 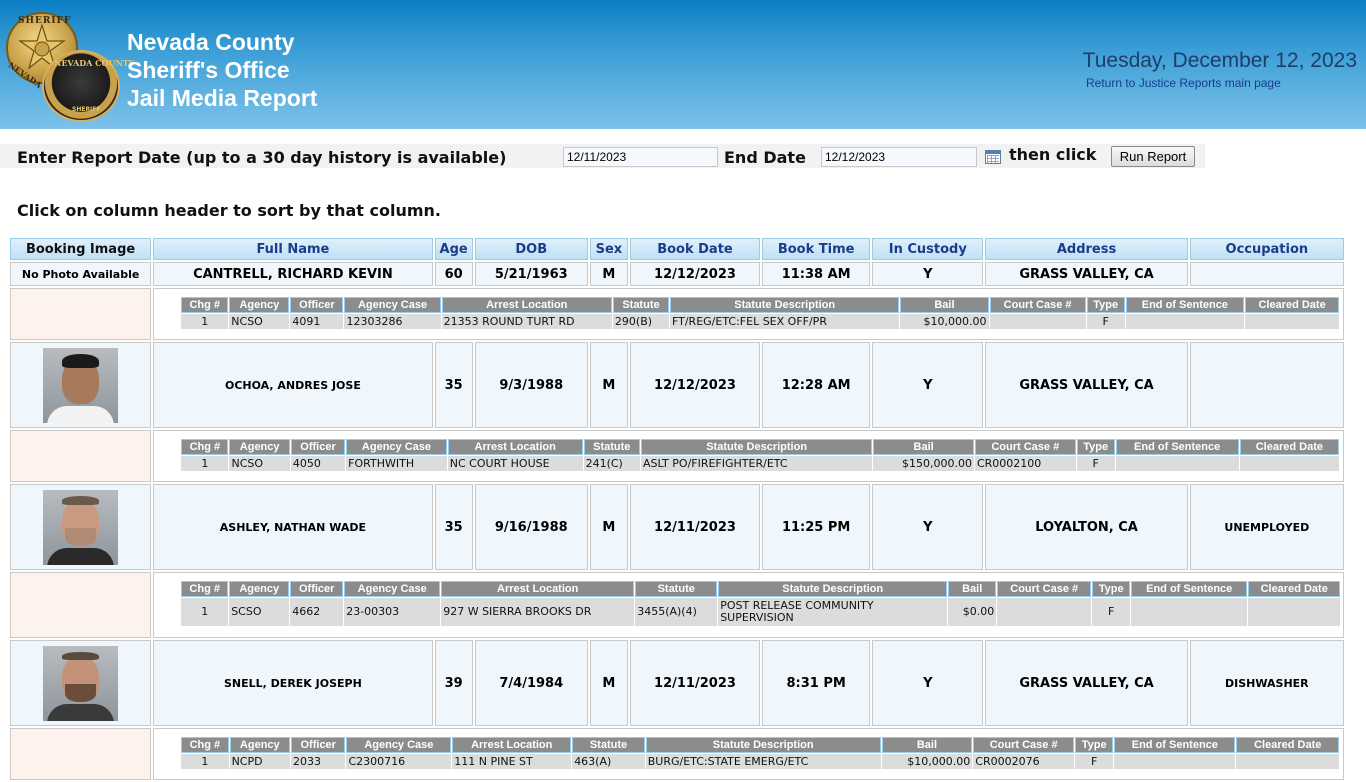 What do you see at coordinates (756, 463) in the screenshot?
I see `charge-statute-description: ASLT PO/FIREFIGHTER/ETC` at bounding box center [756, 463].